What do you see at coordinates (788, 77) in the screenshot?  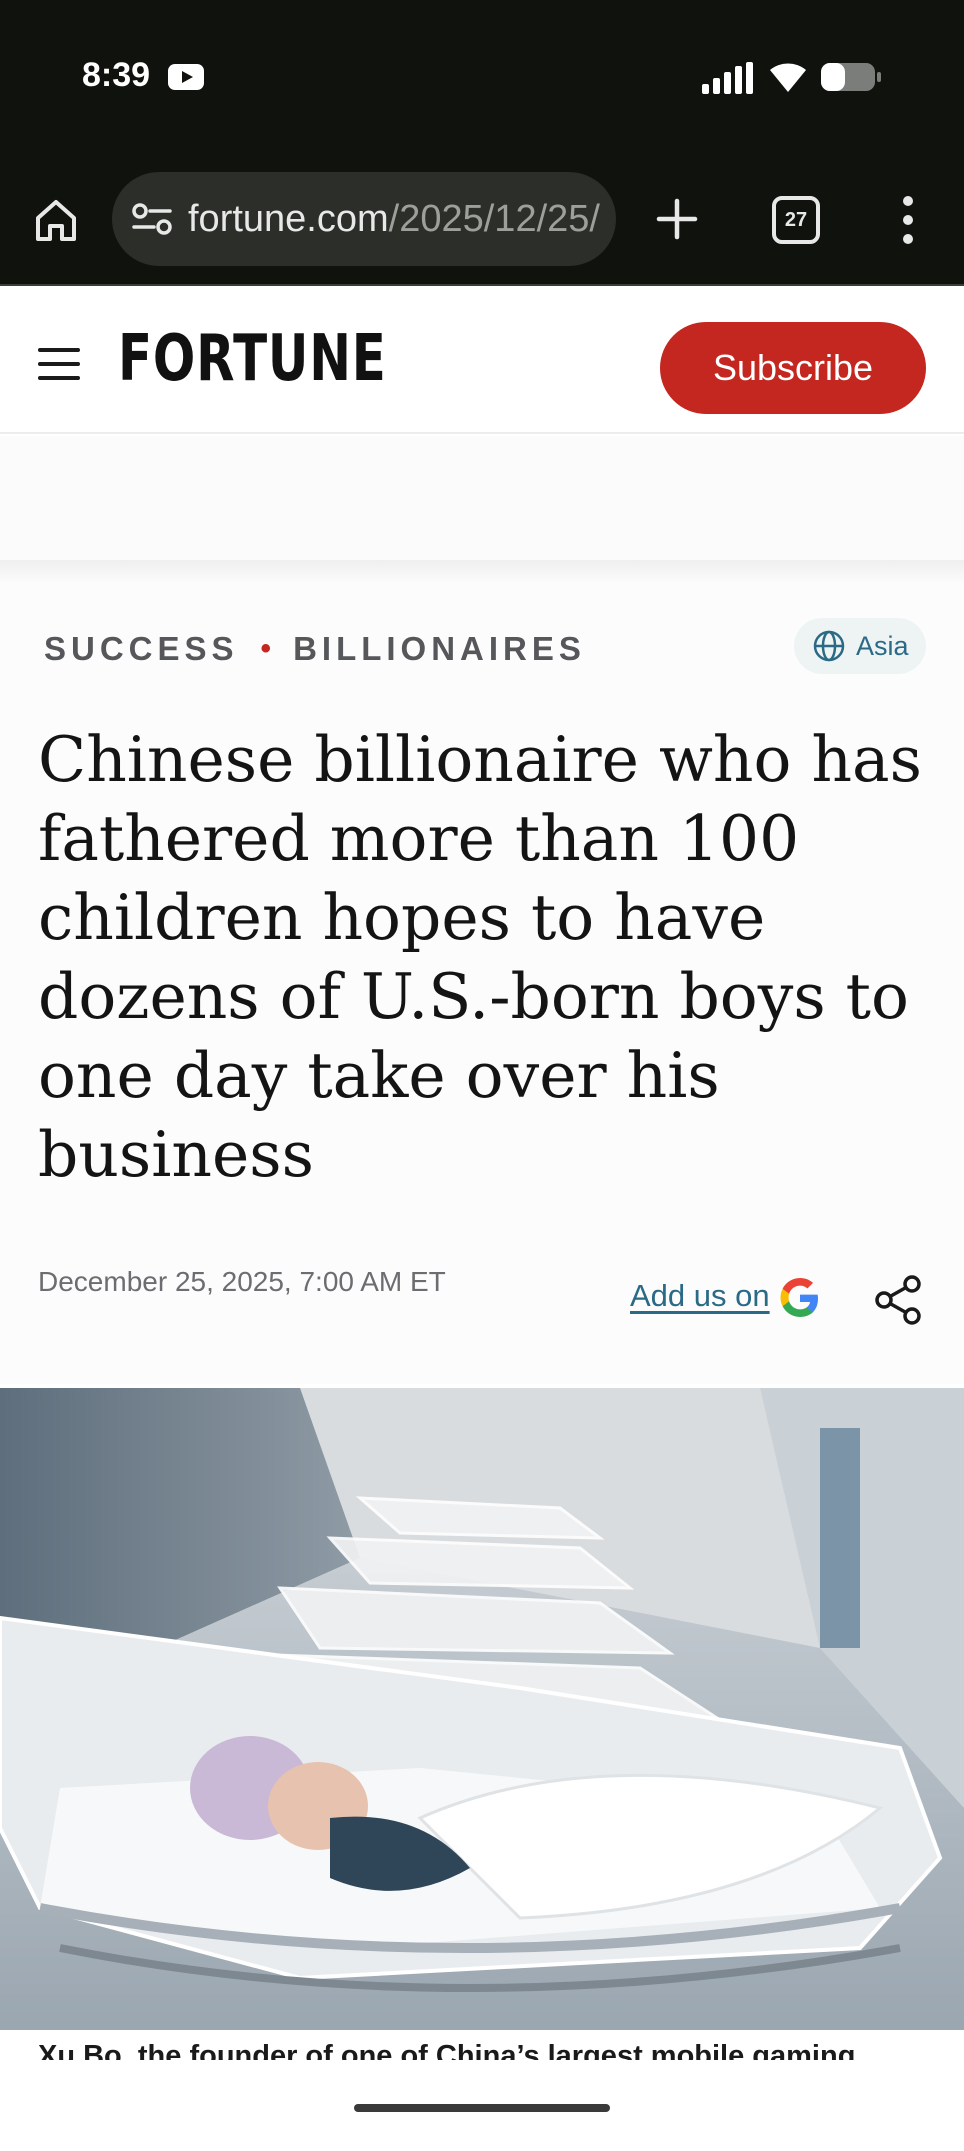 I see `wifi-icon` at bounding box center [788, 77].